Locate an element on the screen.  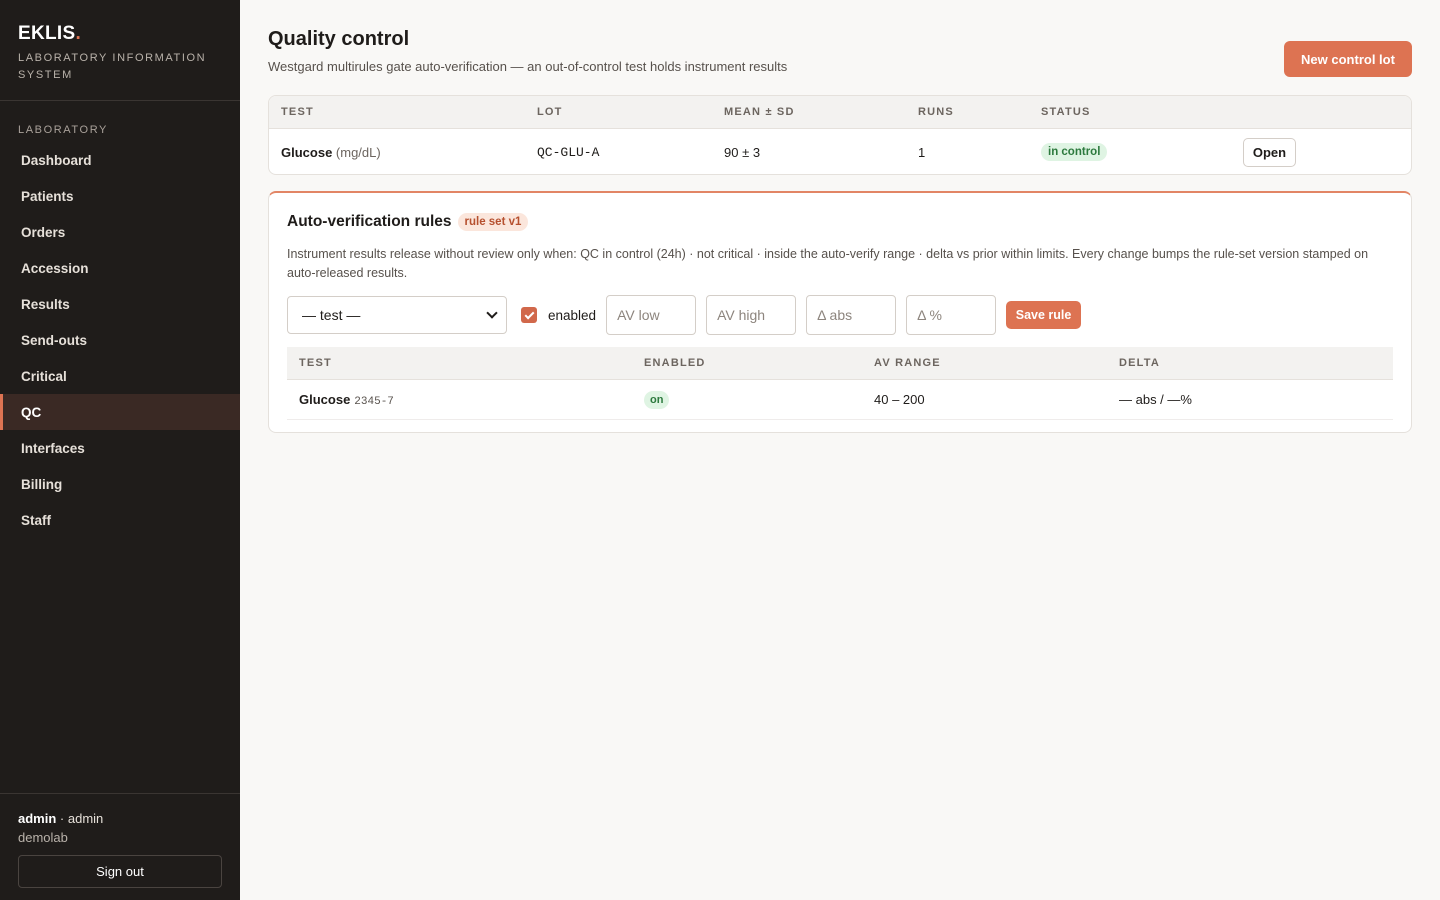
rule-enabled-cell: on is located at coordinates (759, 399).